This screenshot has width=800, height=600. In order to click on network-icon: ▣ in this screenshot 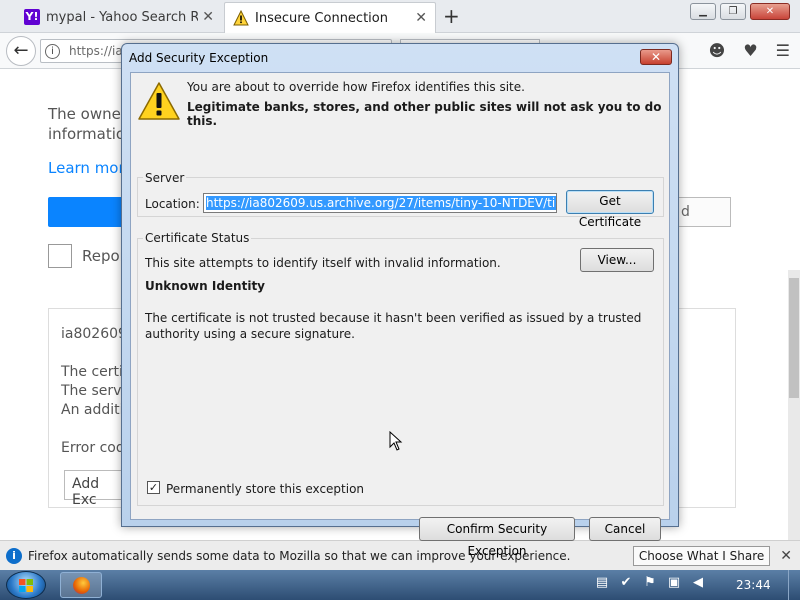, I will do `click(674, 584)`.